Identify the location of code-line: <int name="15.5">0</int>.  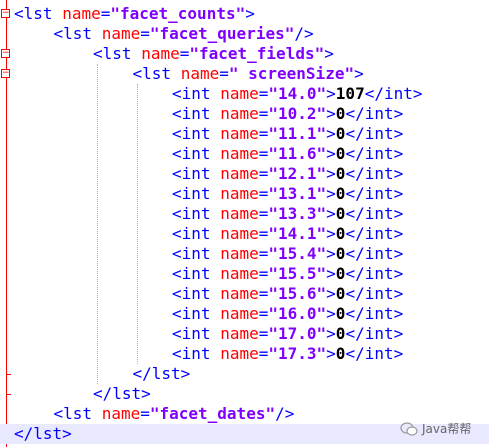
(244, 274).